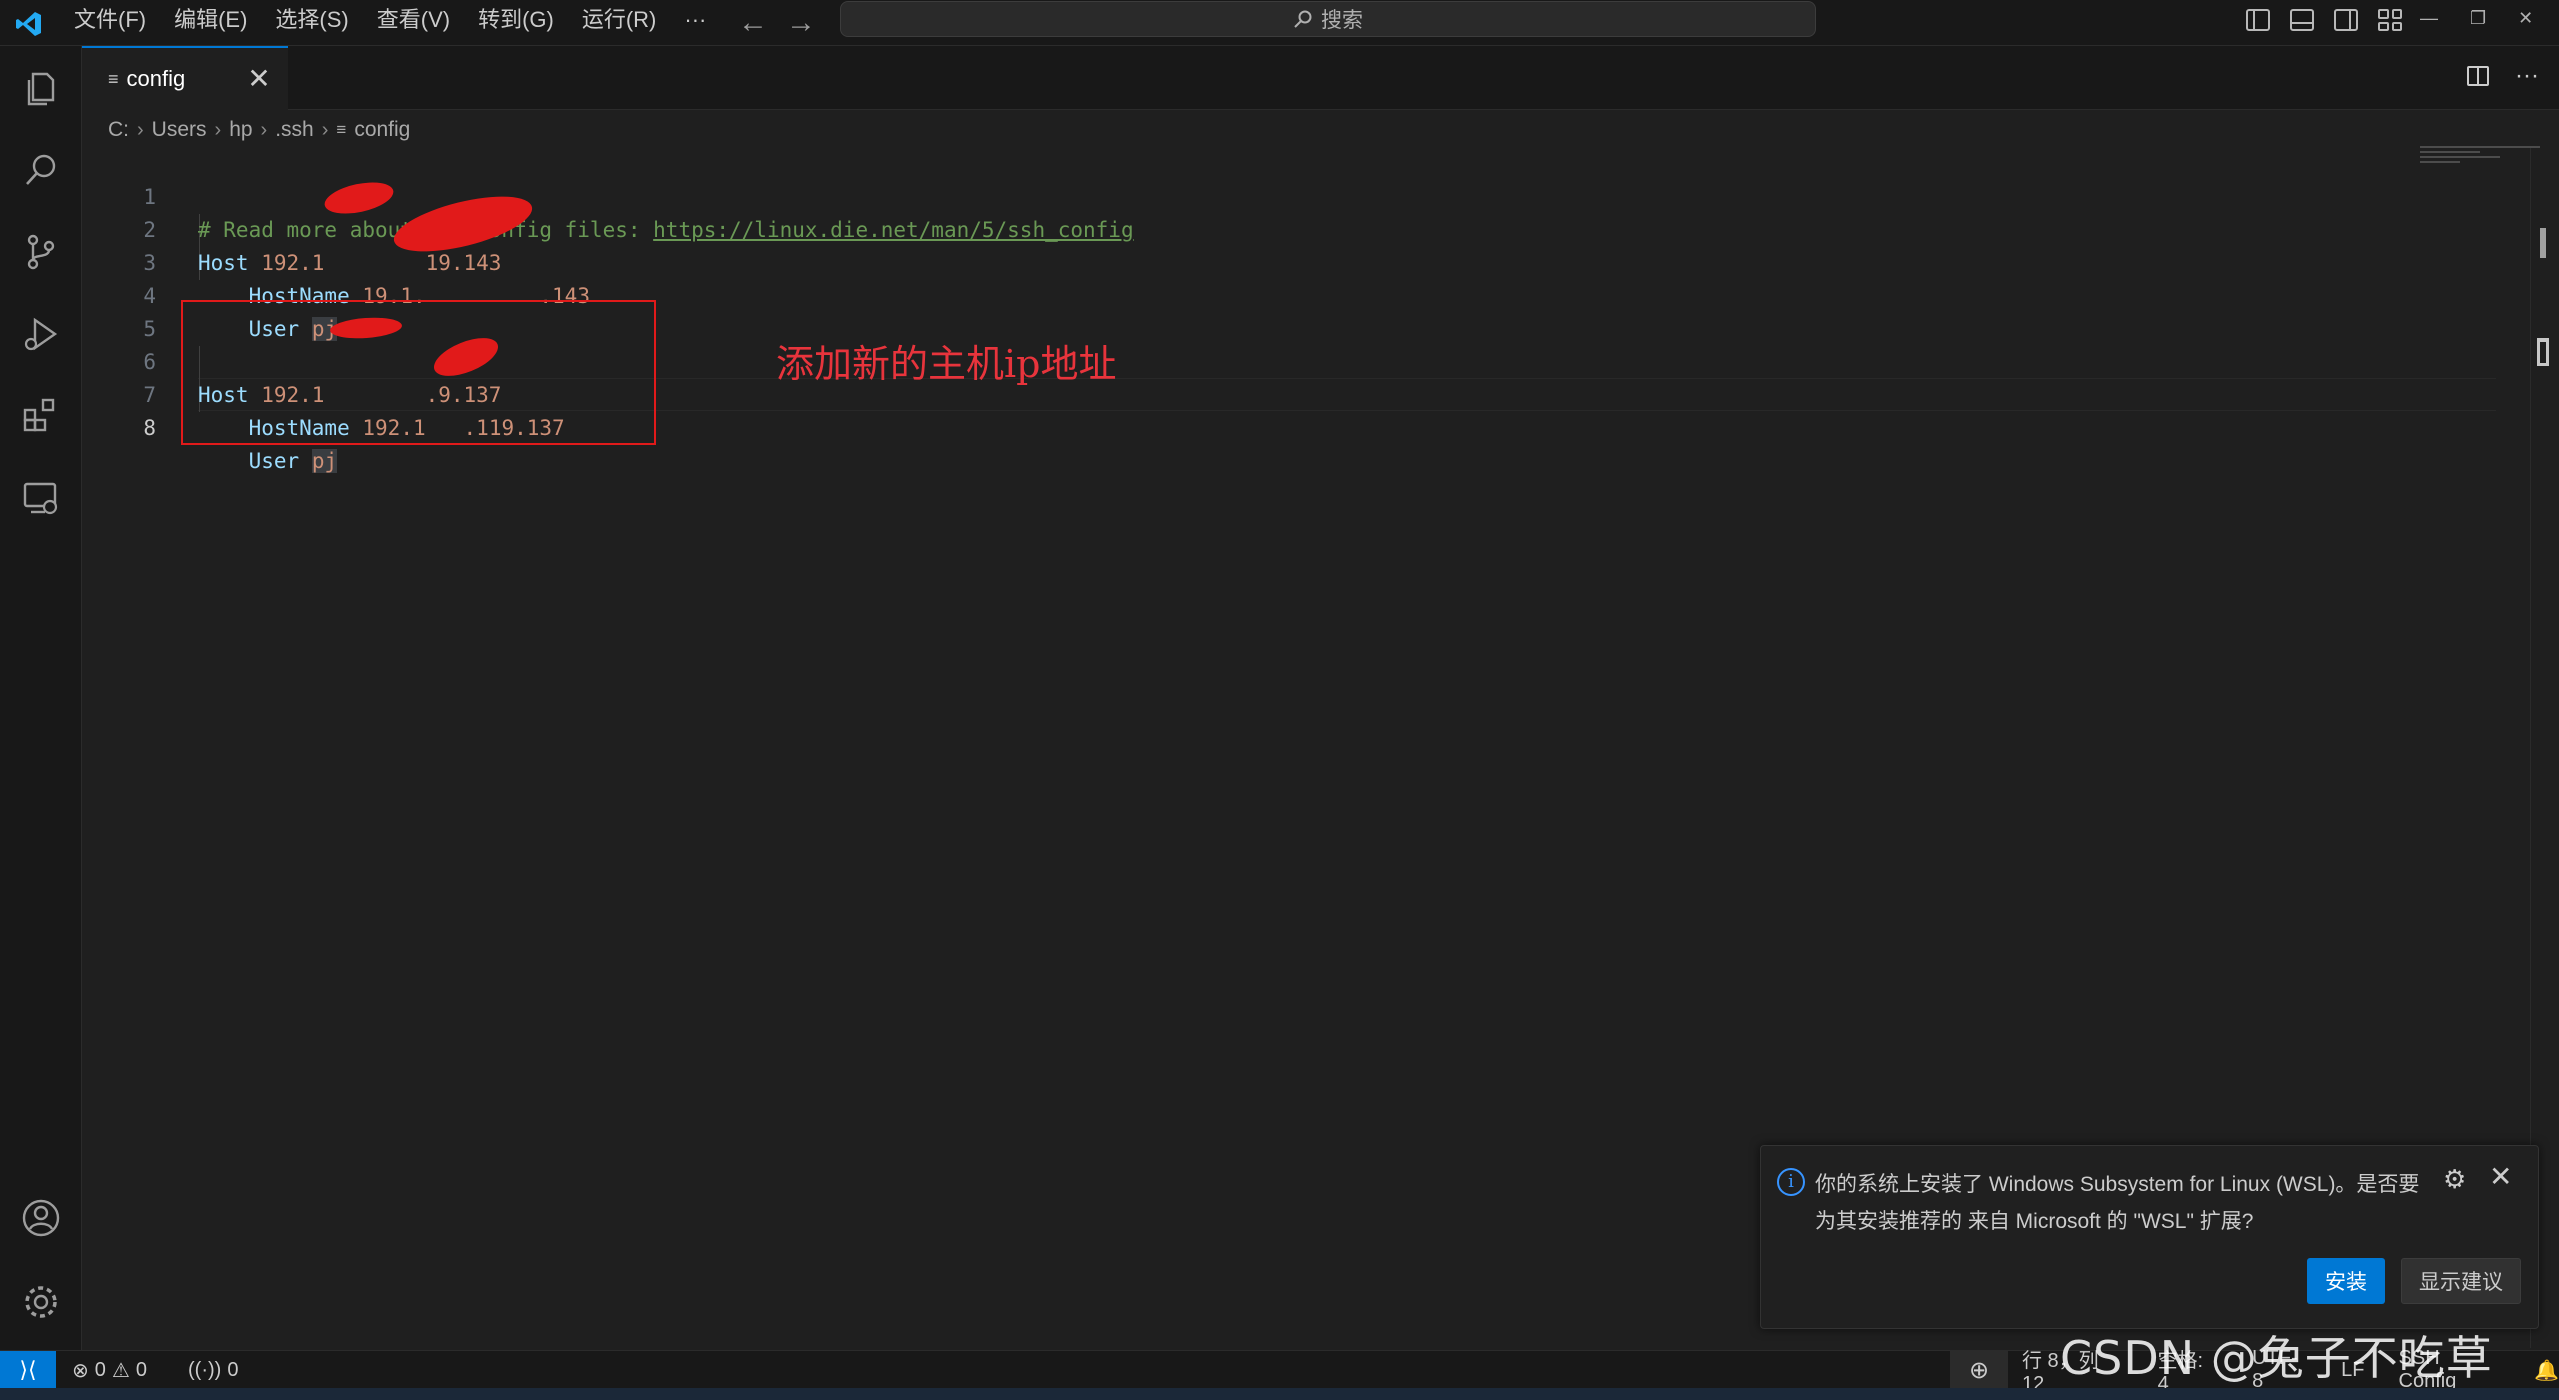 The height and width of the screenshot is (1400, 2559). Describe the element at coordinates (619, 23) in the screenshot. I see `menu-run: 运行(R)` at that location.